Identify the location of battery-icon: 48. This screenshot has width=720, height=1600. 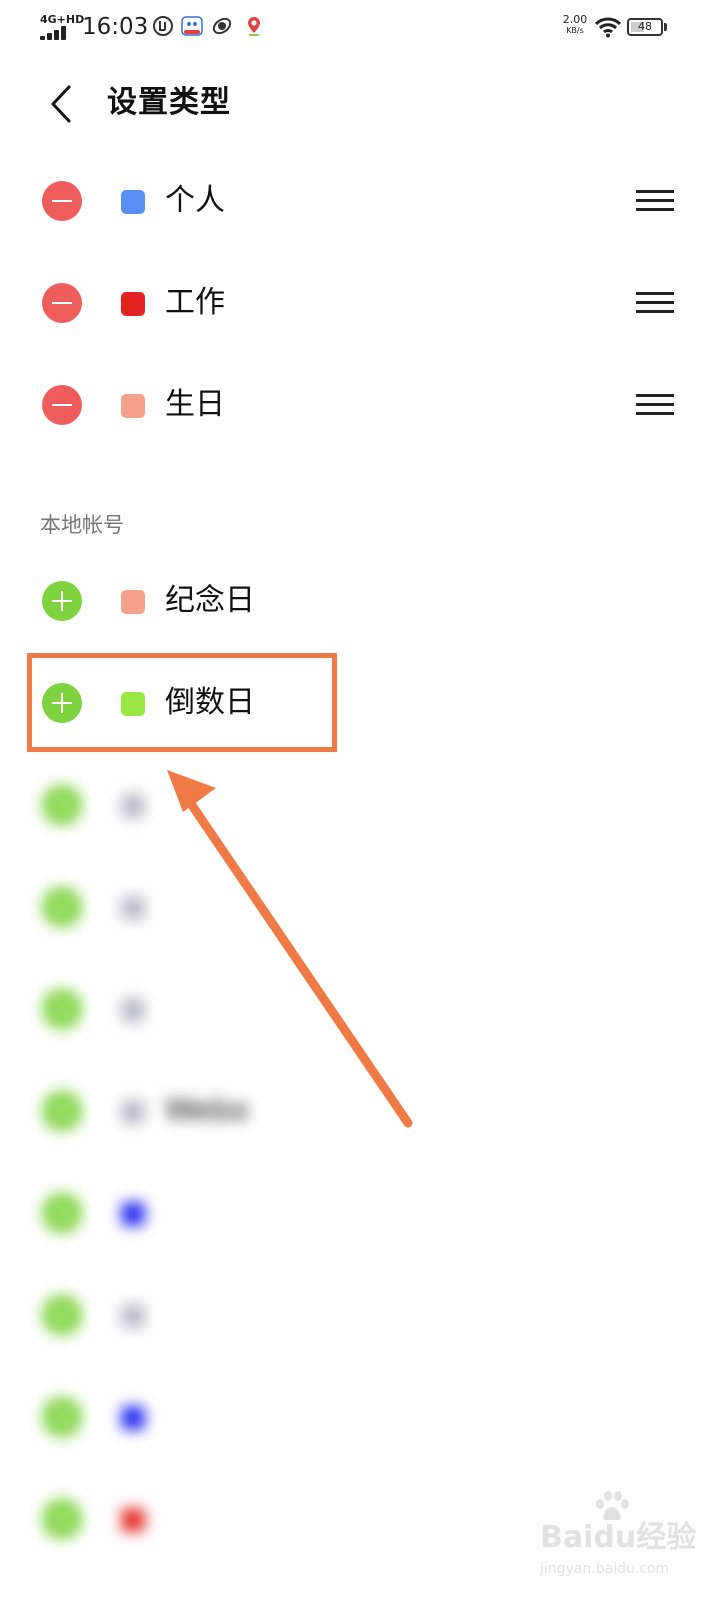
(645, 27).